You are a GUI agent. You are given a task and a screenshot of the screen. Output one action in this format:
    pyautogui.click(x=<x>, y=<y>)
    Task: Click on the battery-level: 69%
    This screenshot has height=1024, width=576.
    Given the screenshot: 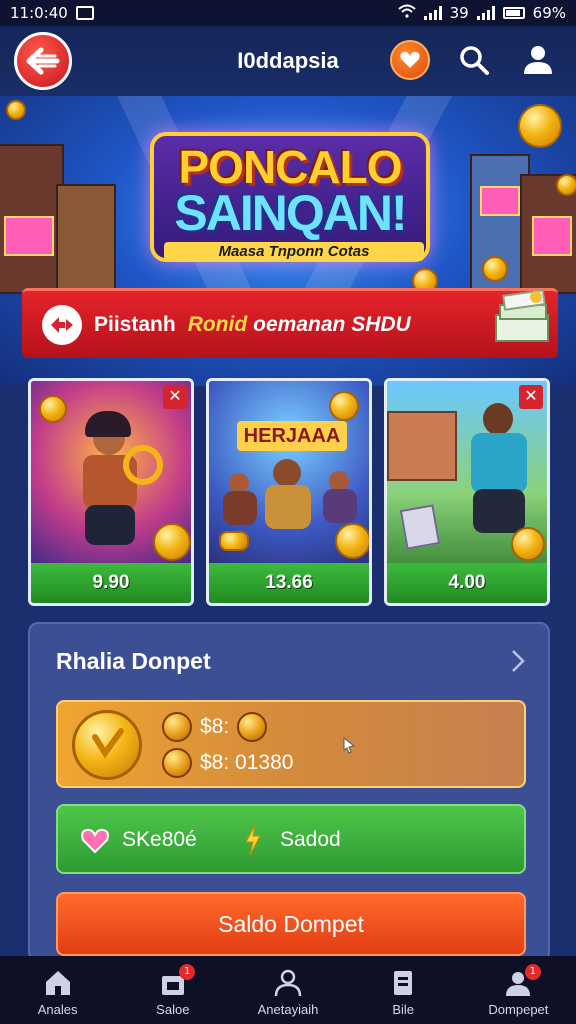 What is the action you would take?
    pyautogui.click(x=549, y=13)
    